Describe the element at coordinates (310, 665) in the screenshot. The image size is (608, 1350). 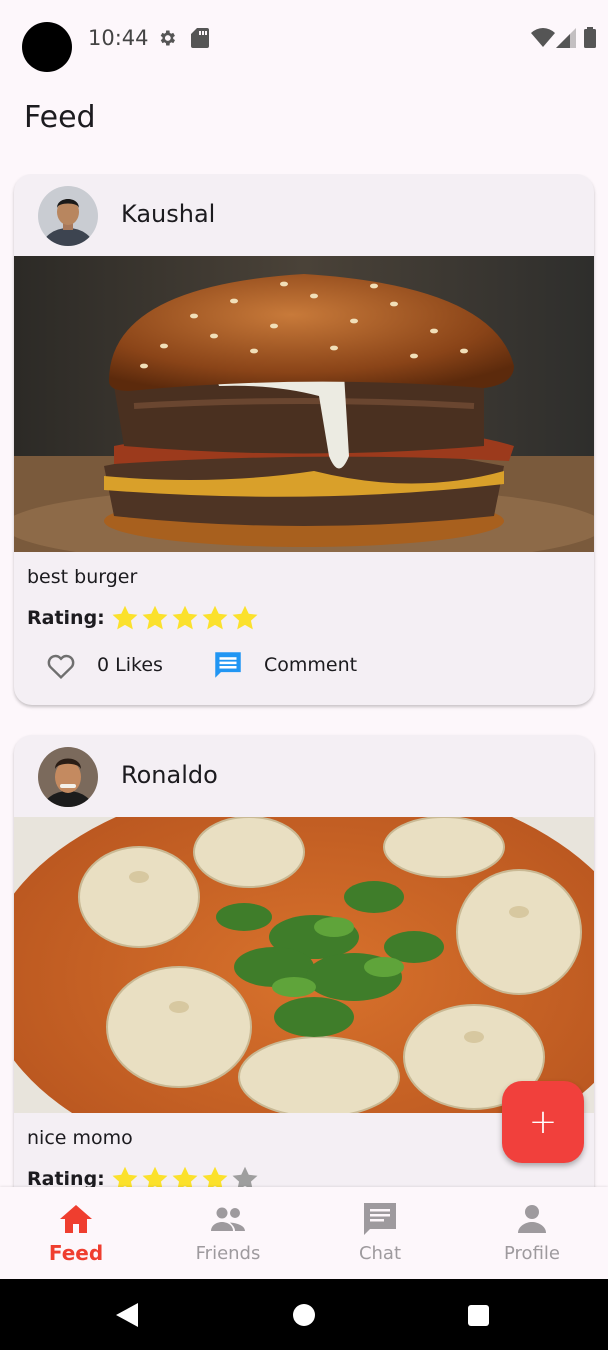
I see `comment-button: Comment` at that location.